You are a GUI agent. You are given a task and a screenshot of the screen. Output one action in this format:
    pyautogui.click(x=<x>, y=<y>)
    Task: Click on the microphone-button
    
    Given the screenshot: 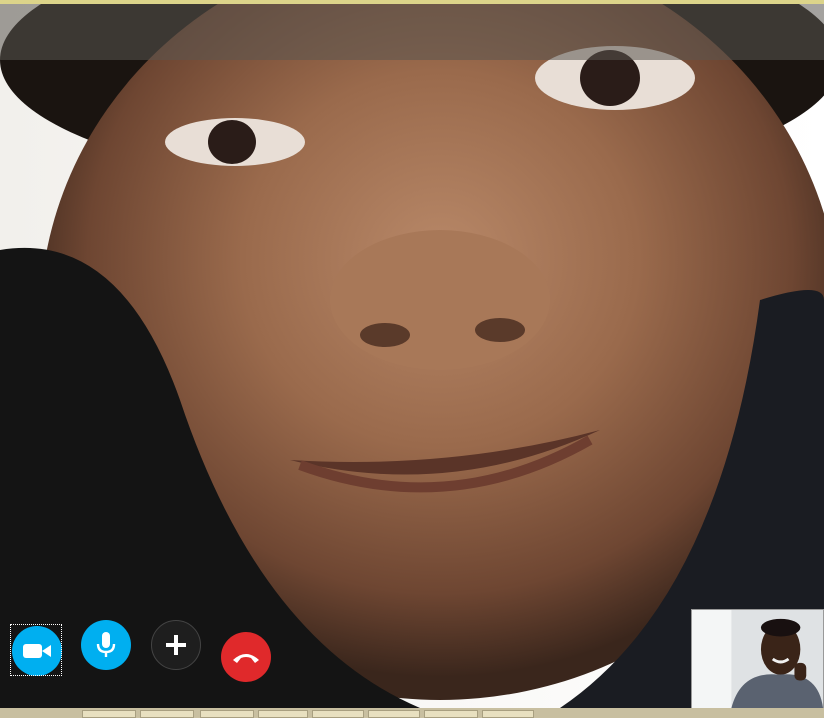 What is the action you would take?
    pyautogui.click(x=106, y=645)
    